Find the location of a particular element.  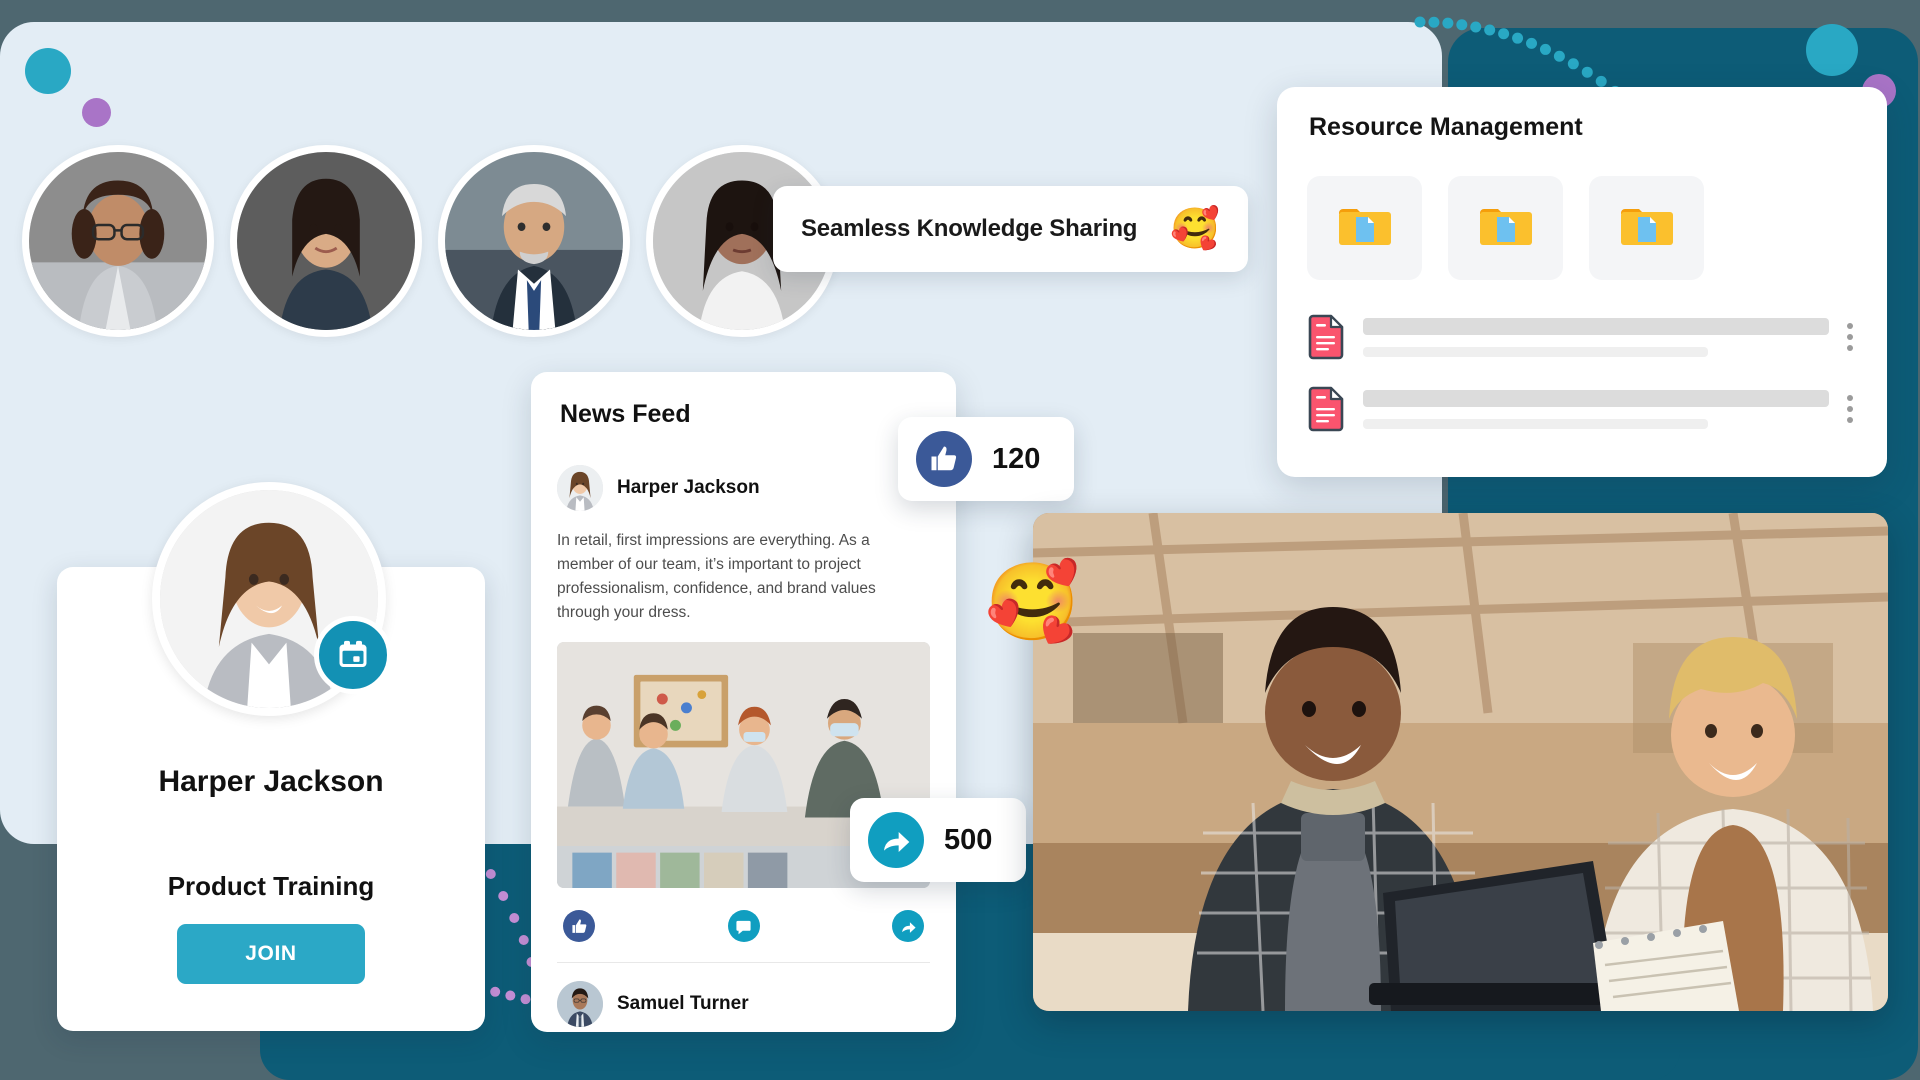

news-feed-author-row: Harper Jackson is located at coordinates (743, 488).